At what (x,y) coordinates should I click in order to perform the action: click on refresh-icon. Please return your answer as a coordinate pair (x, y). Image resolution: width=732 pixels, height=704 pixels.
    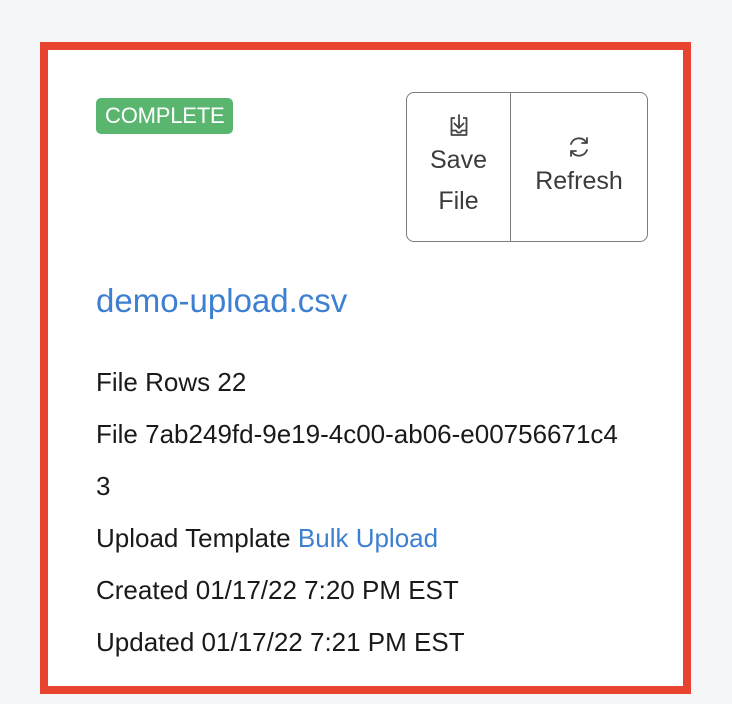
    Looking at the image, I should click on (579, 146).